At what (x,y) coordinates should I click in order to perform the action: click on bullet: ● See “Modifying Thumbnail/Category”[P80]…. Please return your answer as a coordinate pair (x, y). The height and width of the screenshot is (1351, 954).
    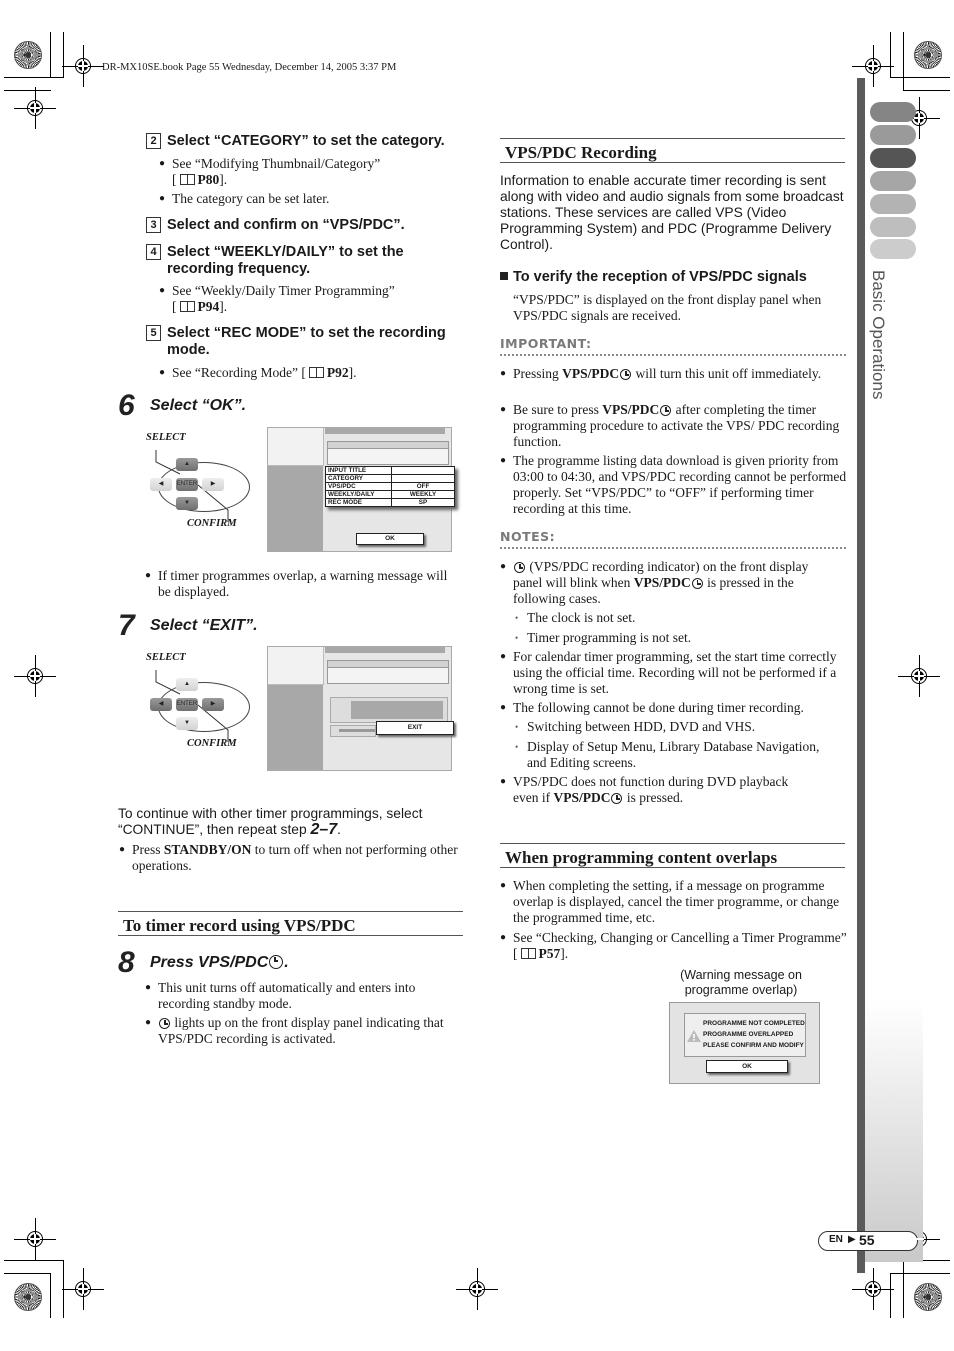
    Looking at the image, I should click on (270, 171).